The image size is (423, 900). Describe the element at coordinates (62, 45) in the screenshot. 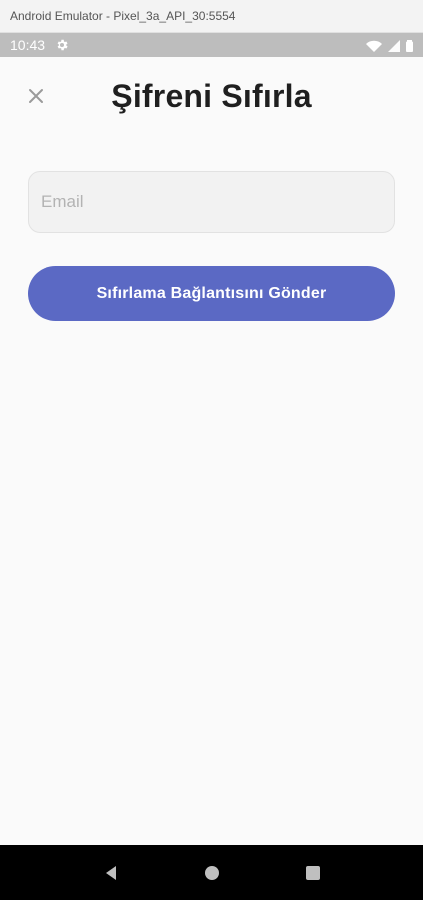

I see `gear-icon` at that location.